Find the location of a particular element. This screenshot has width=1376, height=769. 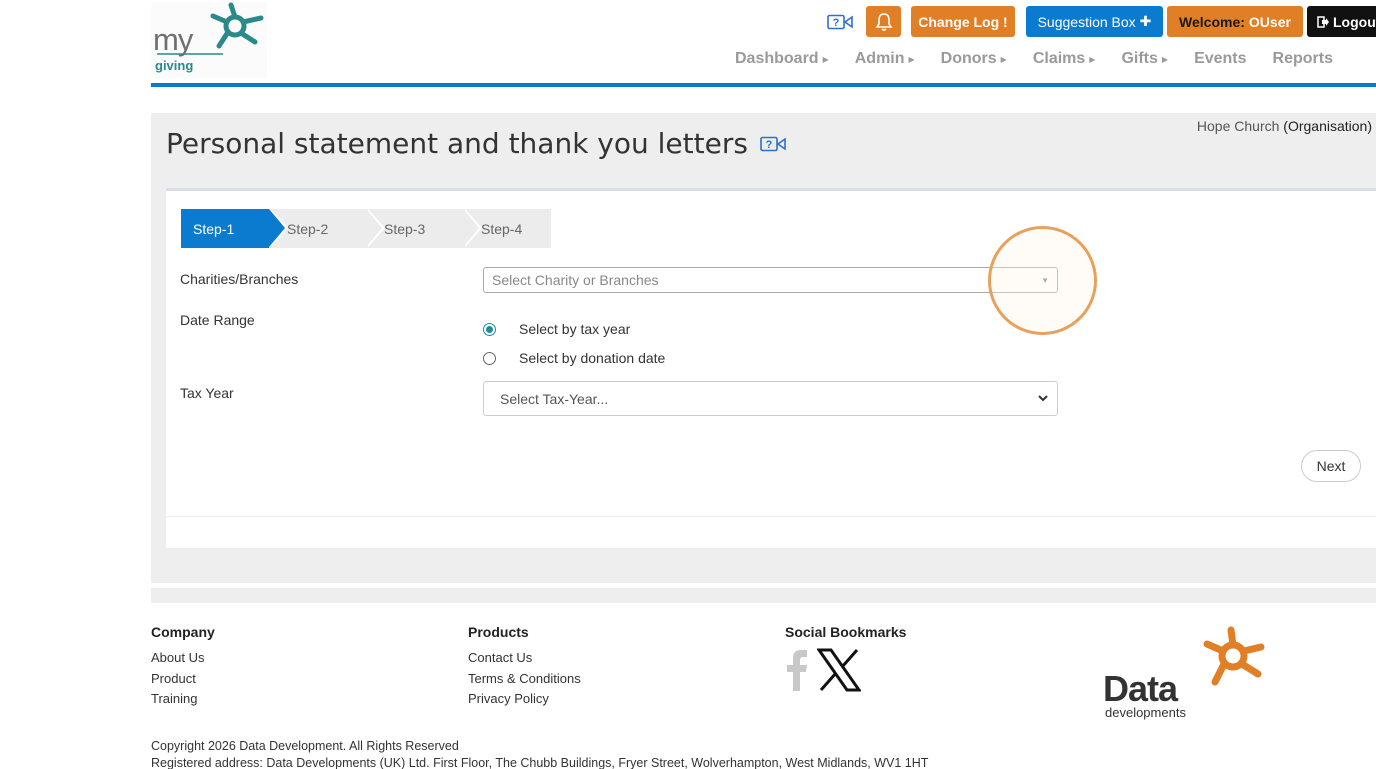

welcome-username: OUser is located at coordinates (1269, 21).